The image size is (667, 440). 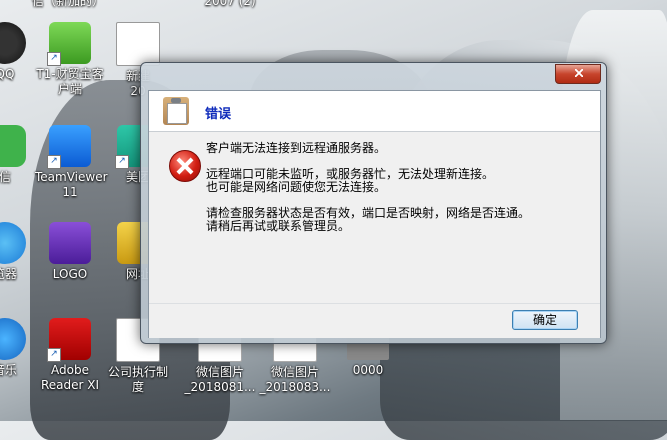 I want to click on clipboard-icon, so click(x=176, y=111).